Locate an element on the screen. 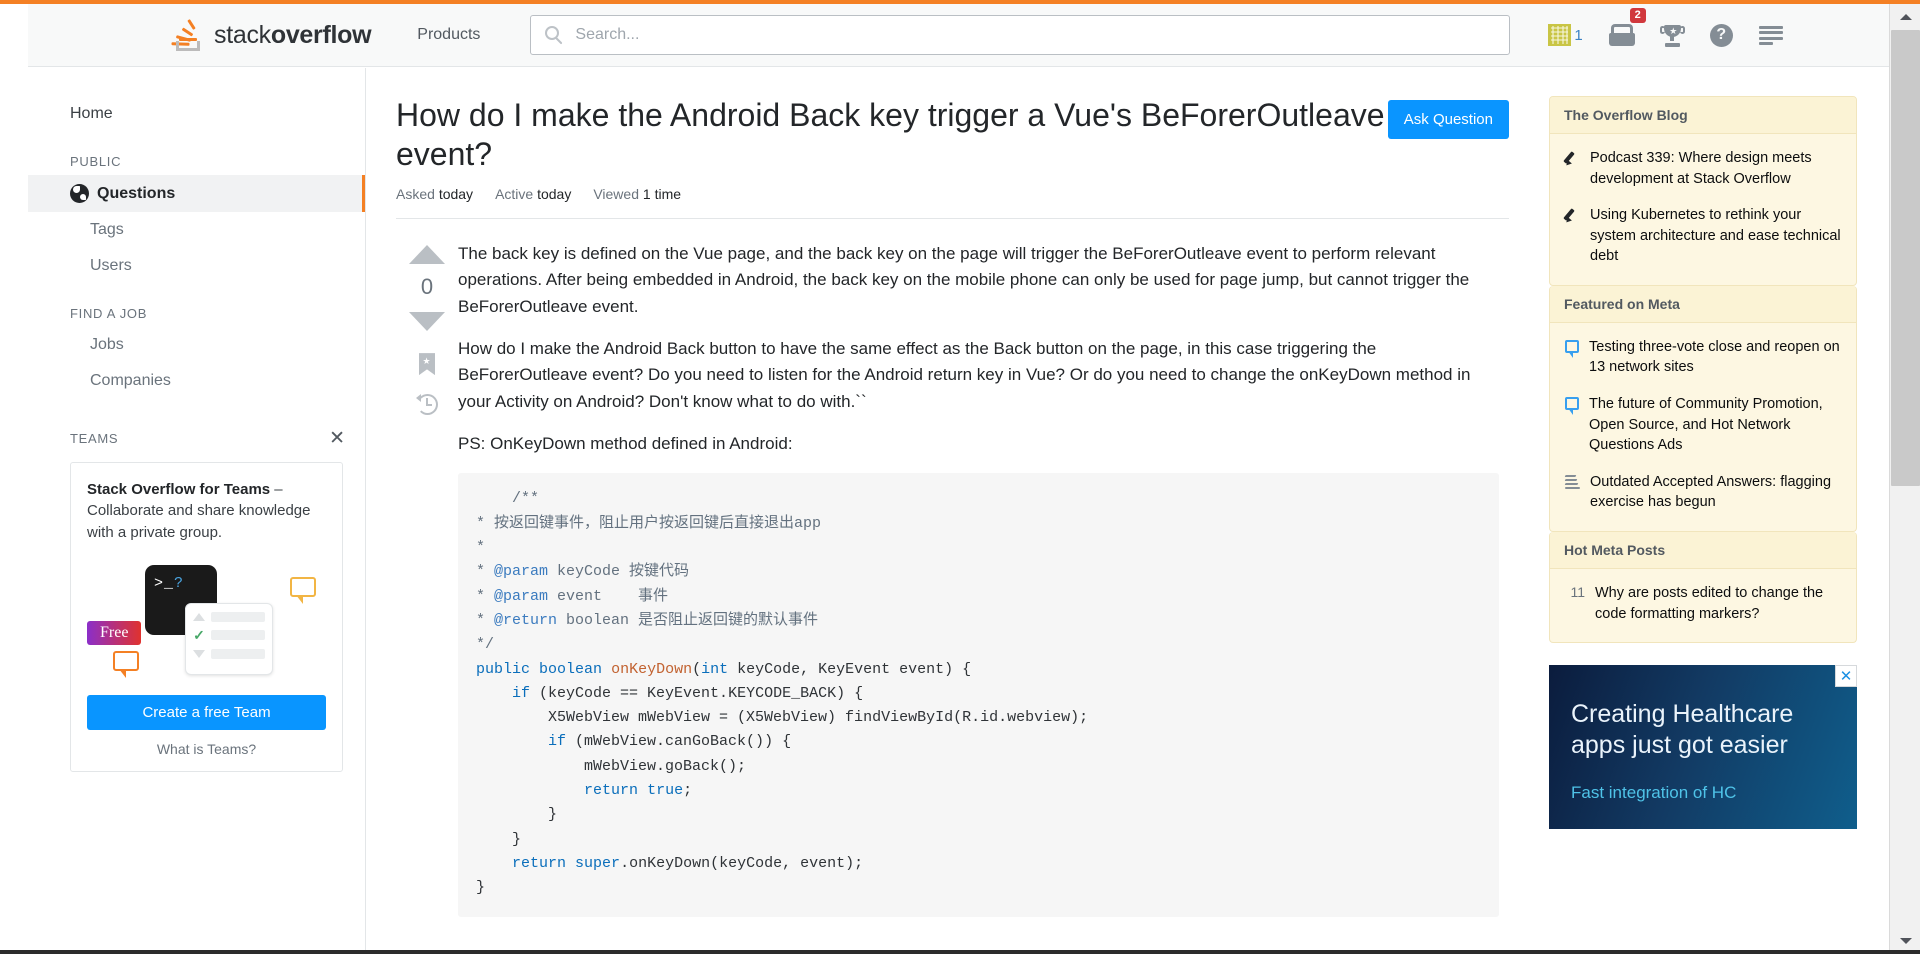  question-meta: Asked today Active today Viewed 1 time is located at coordinates (952, 197).